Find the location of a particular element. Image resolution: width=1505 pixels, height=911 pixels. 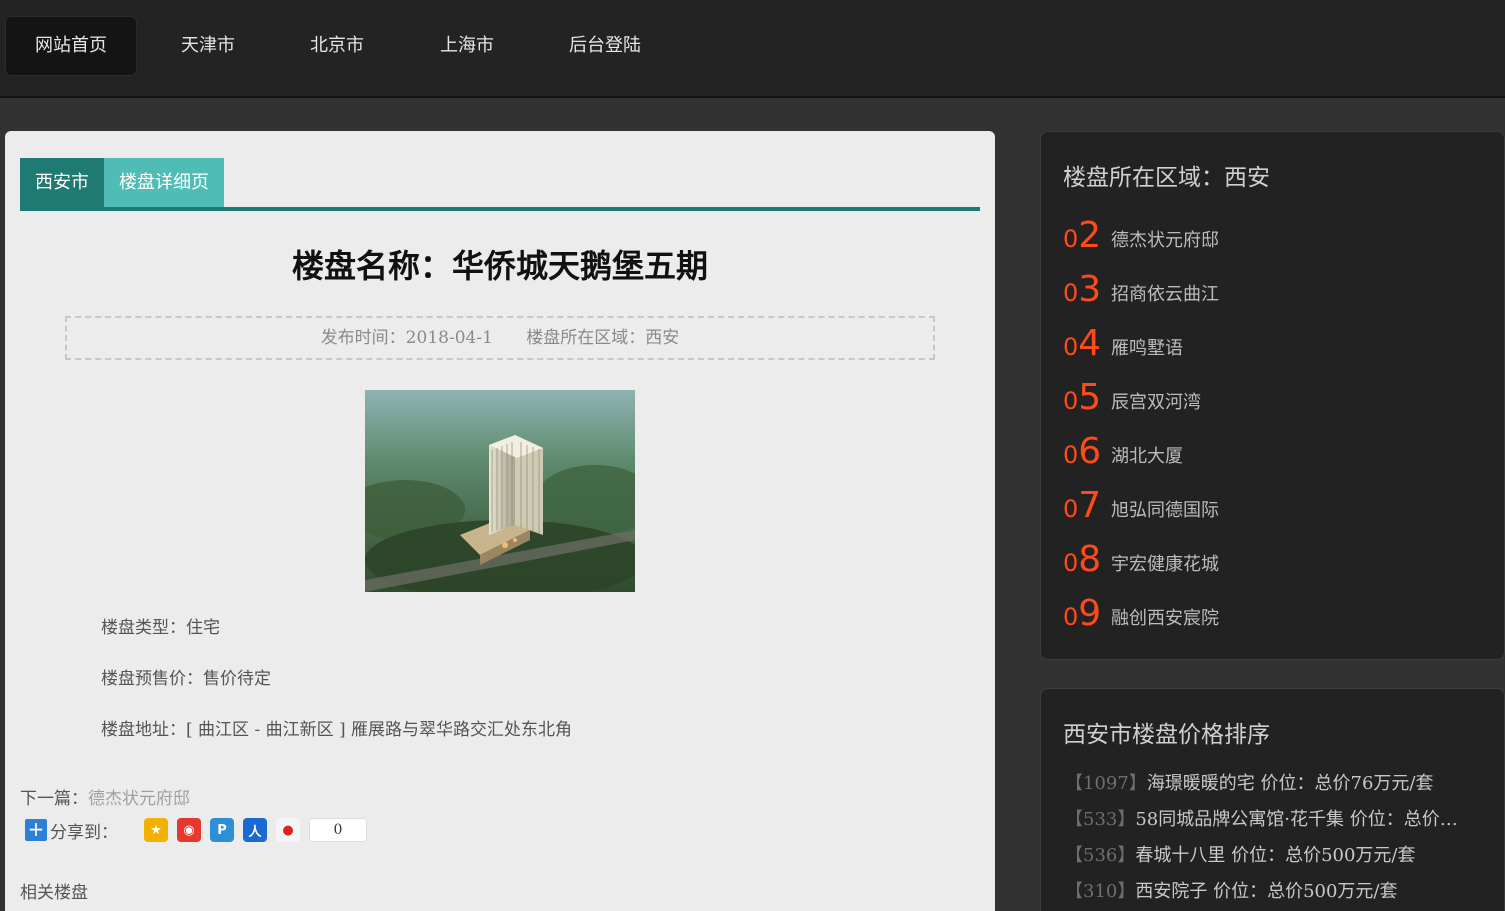

share-count: 0 is located at coordinates (338, 830).